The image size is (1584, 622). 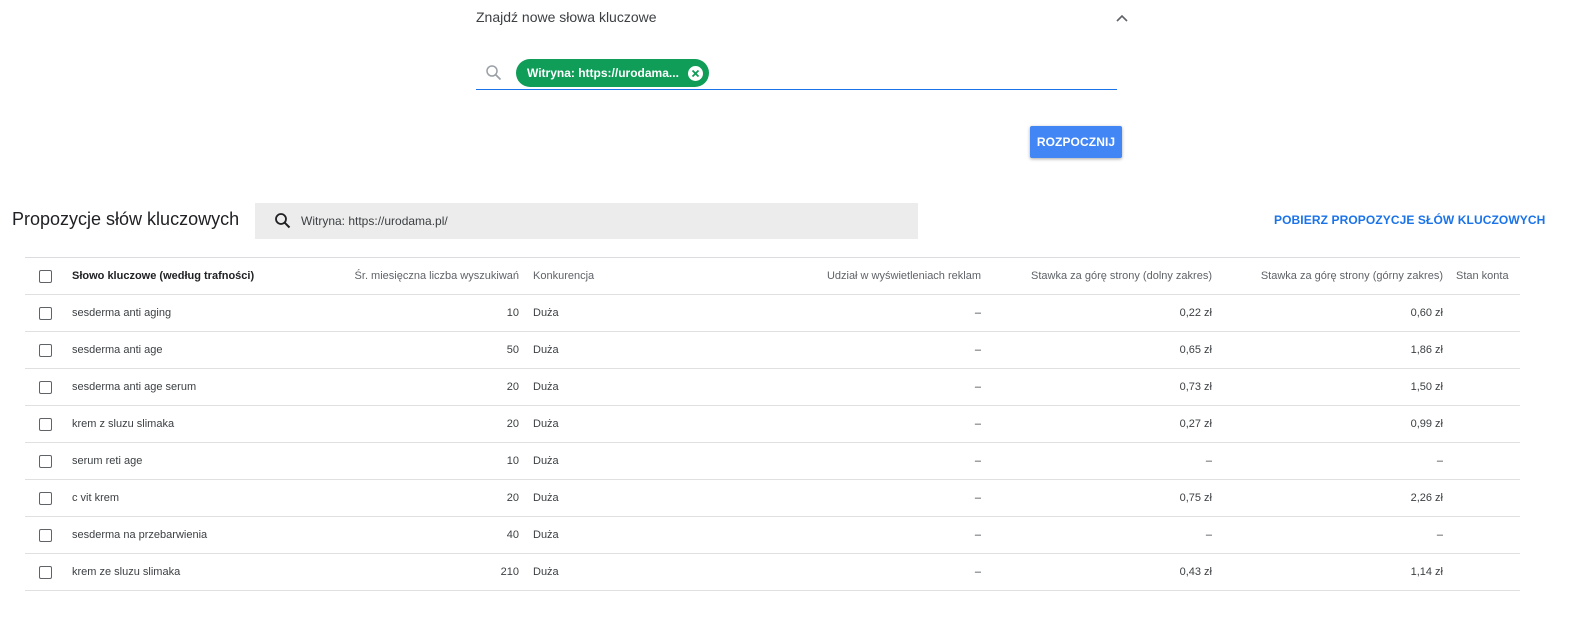 I want to click on avg-searches-cell: 50, so click(x=512, y=350).